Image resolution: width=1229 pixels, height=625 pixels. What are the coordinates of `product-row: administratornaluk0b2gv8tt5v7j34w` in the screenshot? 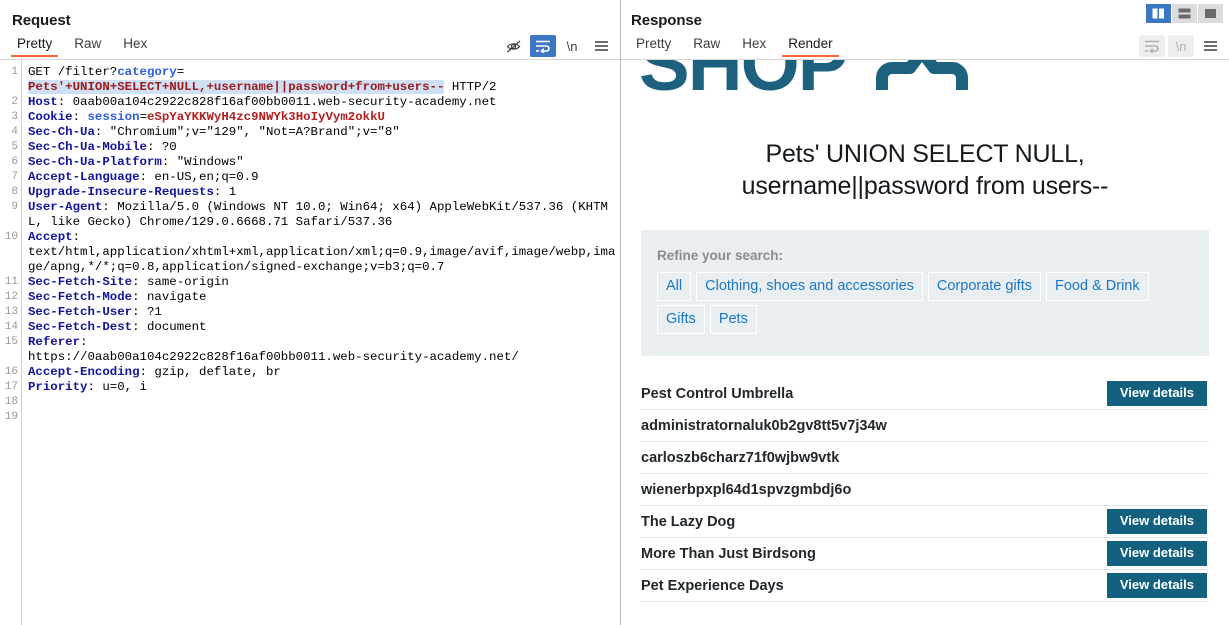 It's located at (925, 426).